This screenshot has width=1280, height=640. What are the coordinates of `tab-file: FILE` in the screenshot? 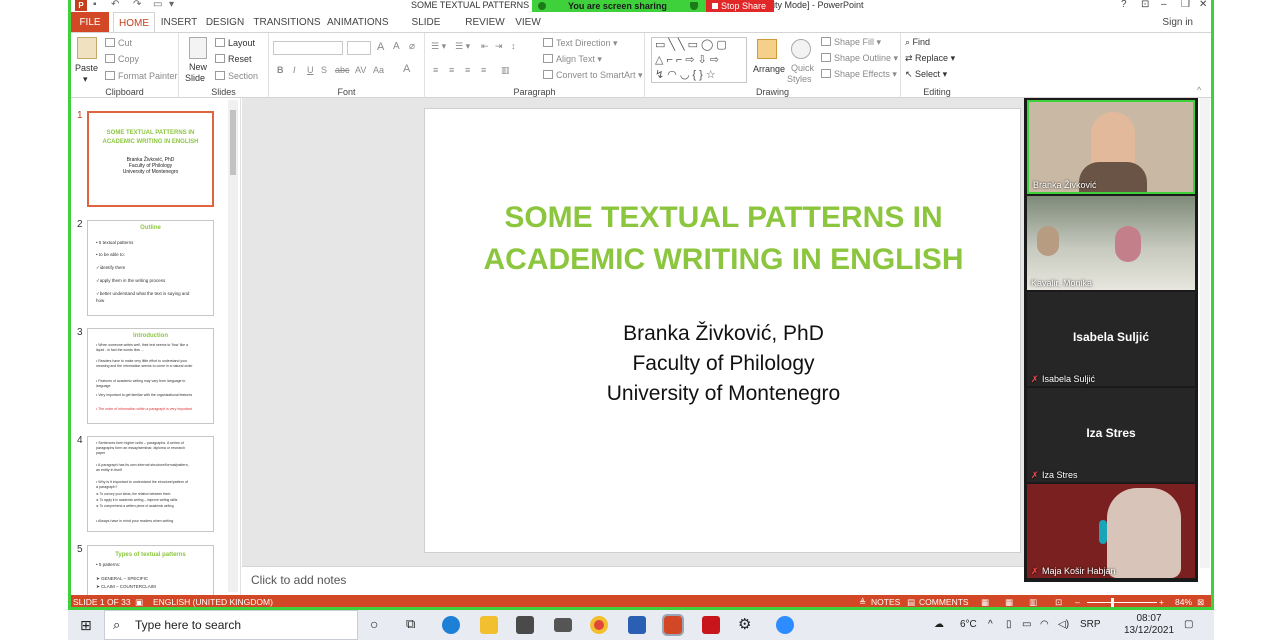 It's located at (90, 22).